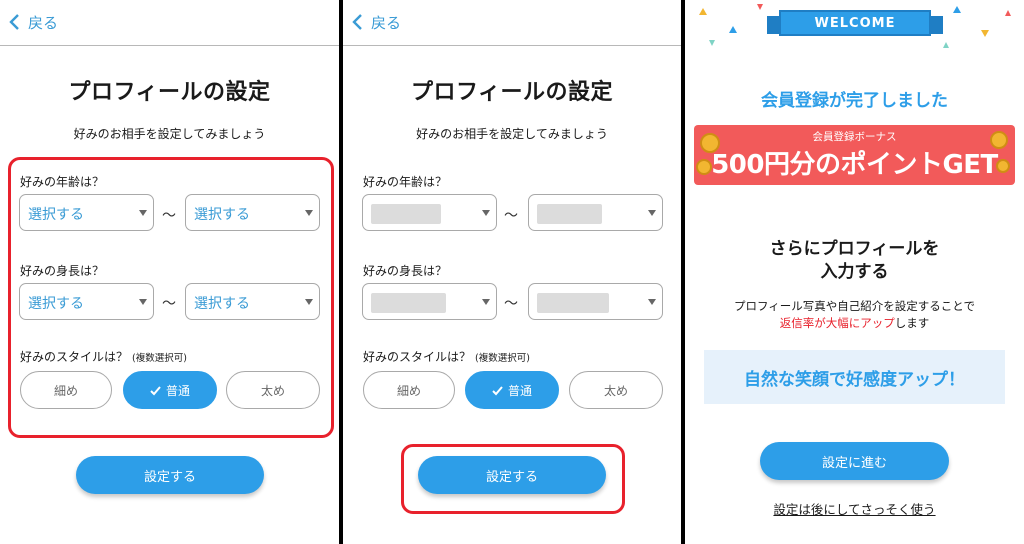 The height and width of the screenshot is (544, 1024). I want to click on smile-tip-box: 自然な笑顔で好感度アップ！, so click(854, 377).